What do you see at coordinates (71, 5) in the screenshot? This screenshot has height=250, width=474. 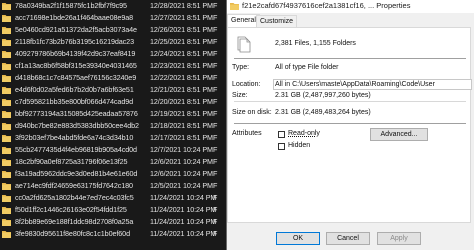 I see `folder-name: 78a0349ba2f1f15875fc1b2fbf7f9c95` at bounding box center [71, 5].